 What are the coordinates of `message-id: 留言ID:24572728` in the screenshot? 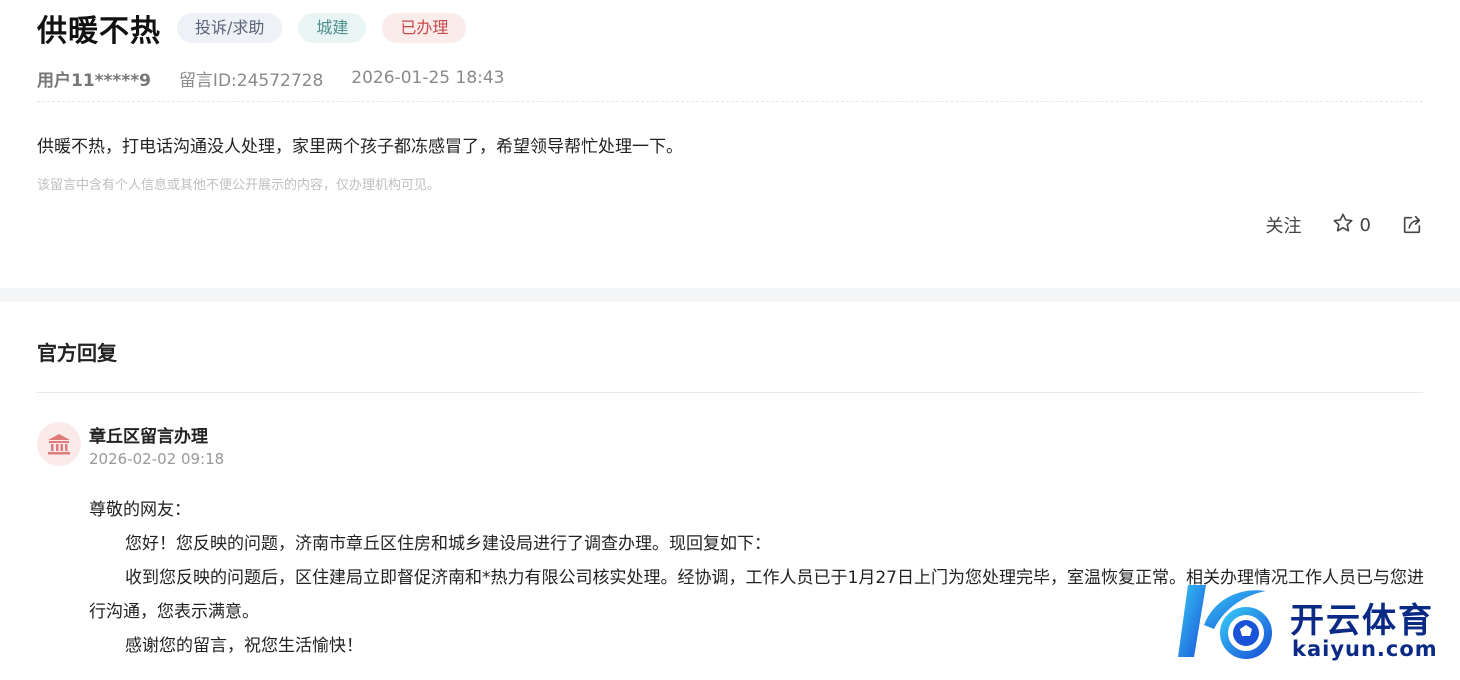 It's located at (251, 80).